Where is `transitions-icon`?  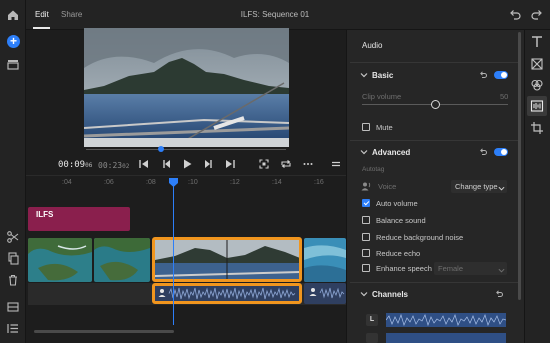
transitions-icon is located at coordinates (537, 64).